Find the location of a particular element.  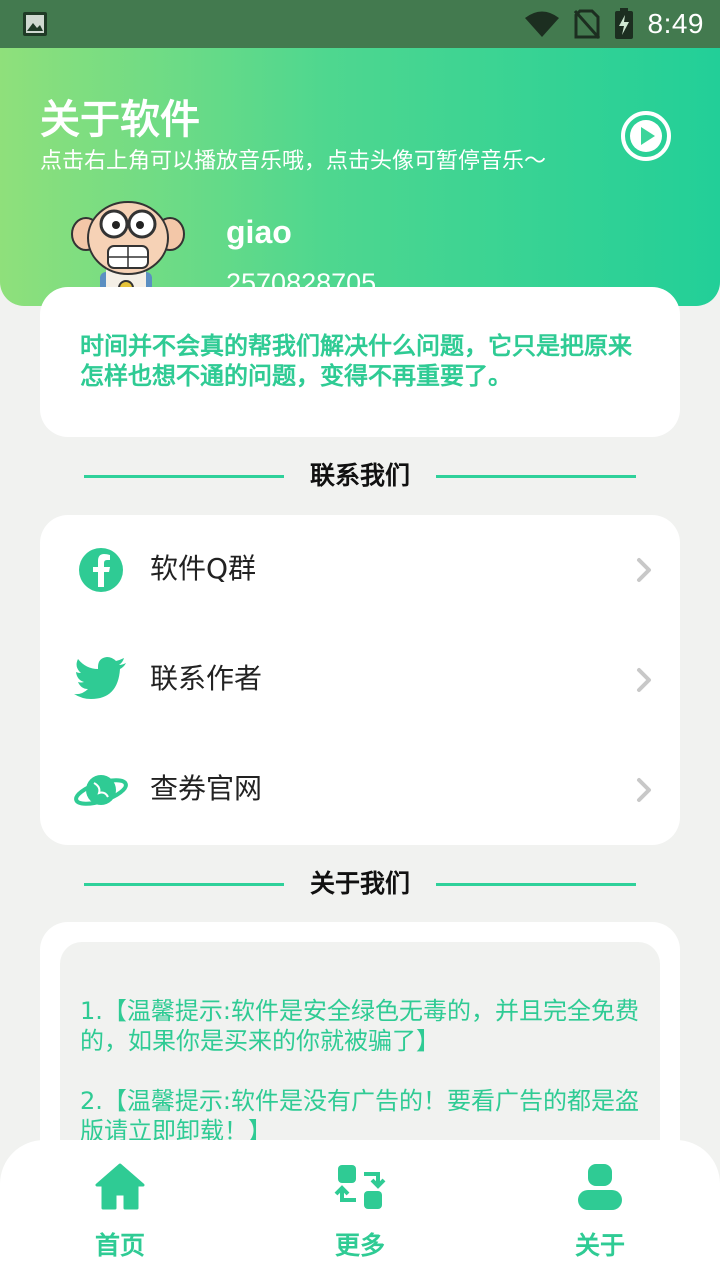

wifi-icon is located at coordinates (541, 24).